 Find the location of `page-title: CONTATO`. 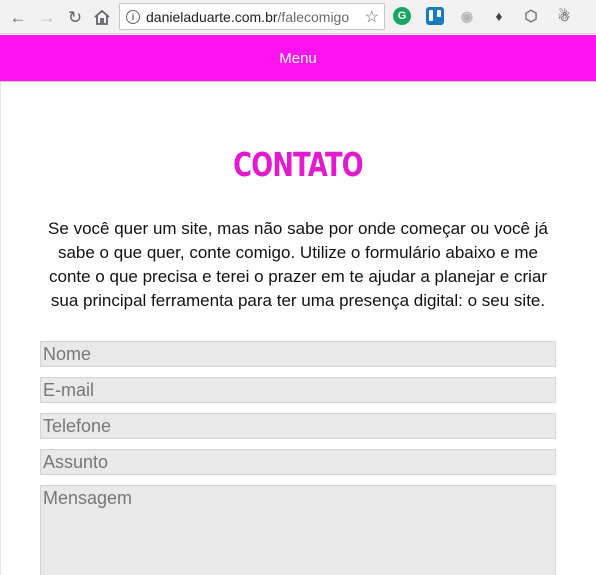

page-title: CONTATO is located at coordinates (298, 164).